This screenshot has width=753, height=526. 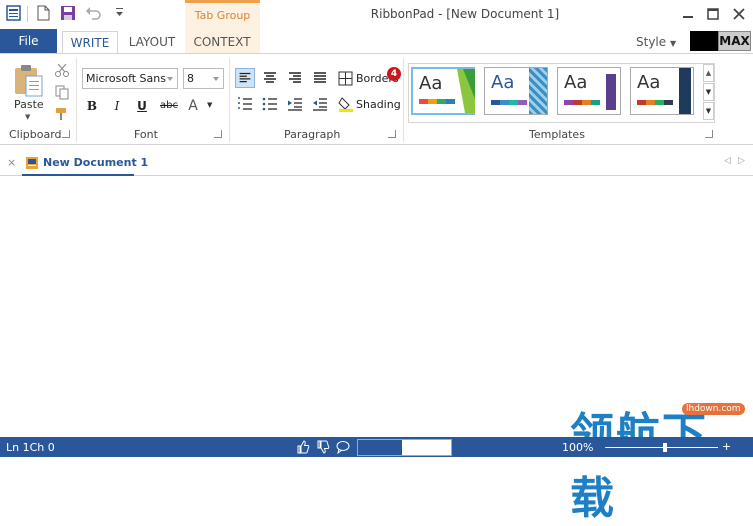 What do you see at coordinates (465, 14) in the screenshot?
I see `window-title: RibbonPad - [New Document 1]` at bounding box center [465, 14].